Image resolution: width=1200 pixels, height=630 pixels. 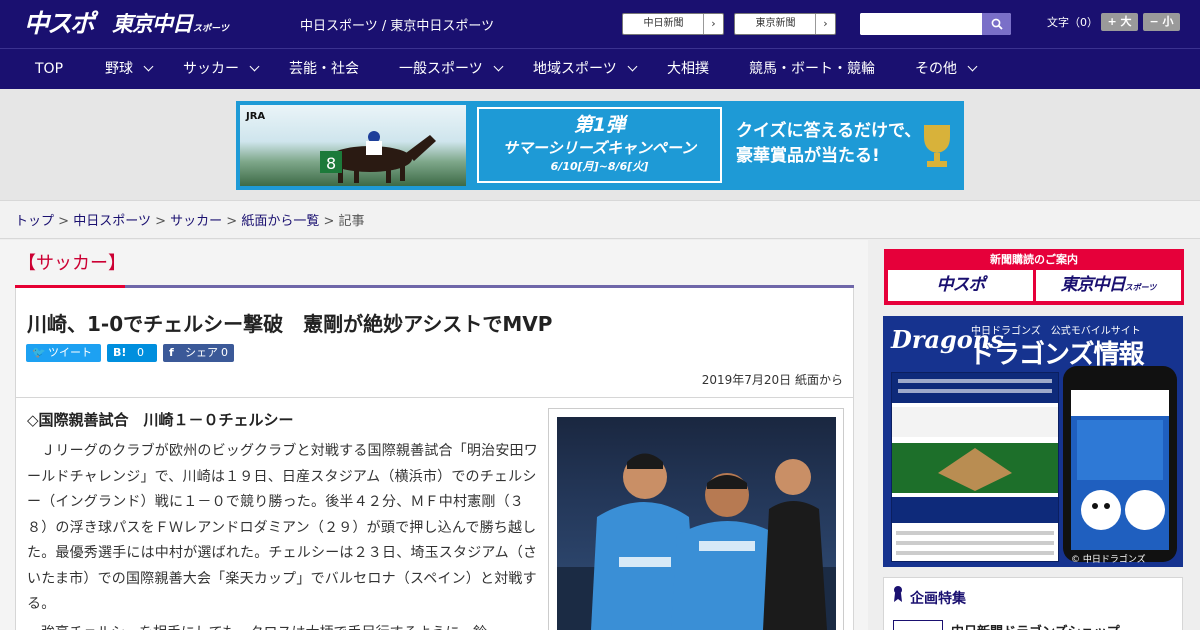 I want to click on nav-item-soccer: サッカー, so click(x=221, y=69).